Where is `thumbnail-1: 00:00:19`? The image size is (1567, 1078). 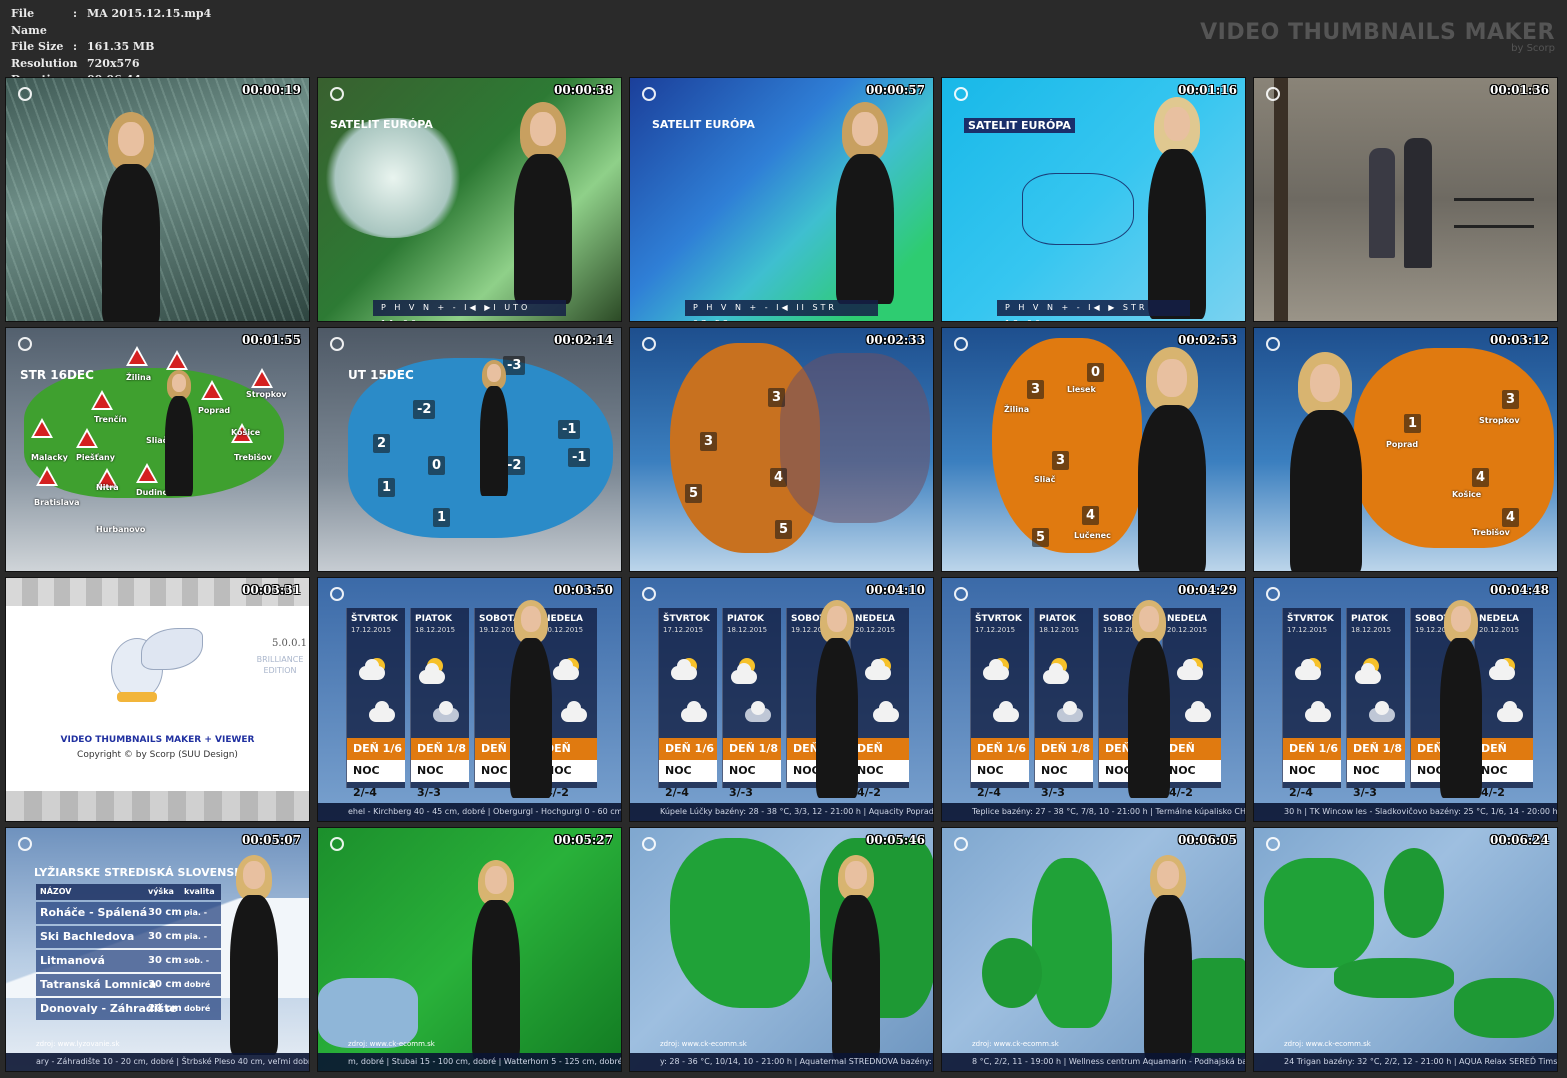
thumbnail-1: 00:00:19 is located at coordinates (157, 199).